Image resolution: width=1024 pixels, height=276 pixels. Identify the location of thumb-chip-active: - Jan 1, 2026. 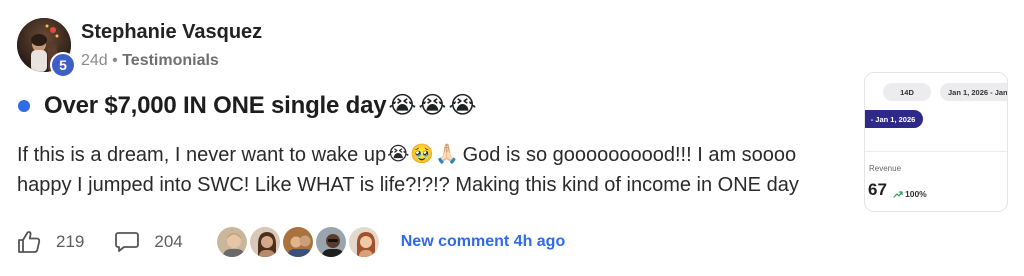
(894, 119).